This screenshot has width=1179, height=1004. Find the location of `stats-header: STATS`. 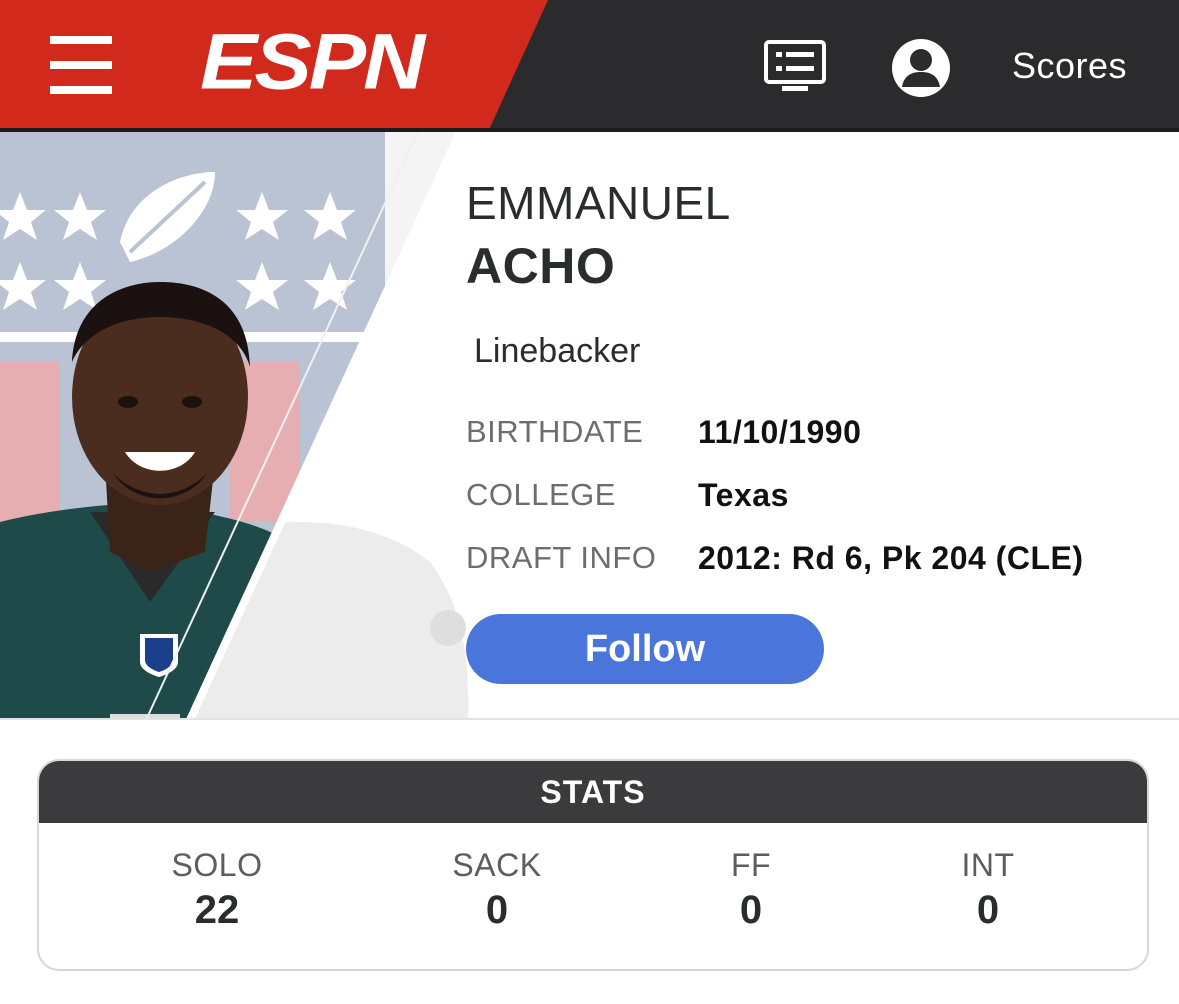

stats-header: STATS is located at coordinates (593, 792).